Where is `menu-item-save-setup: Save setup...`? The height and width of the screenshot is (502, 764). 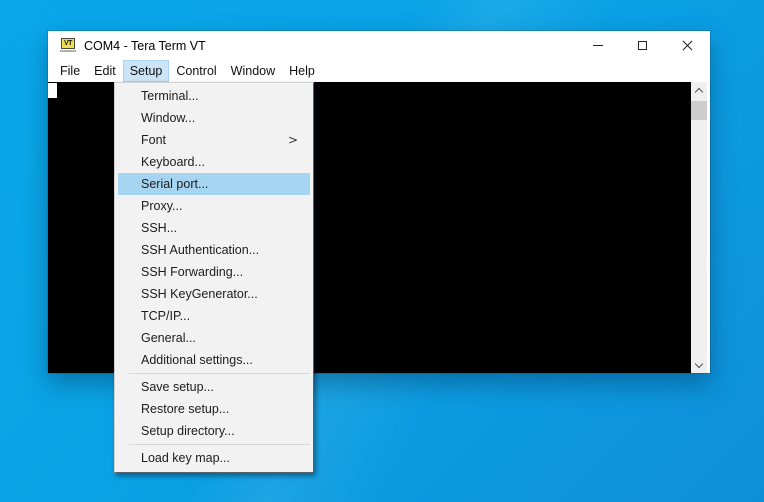
menu-item-save-setup: Save setup... is located at coordinates (214, 387).